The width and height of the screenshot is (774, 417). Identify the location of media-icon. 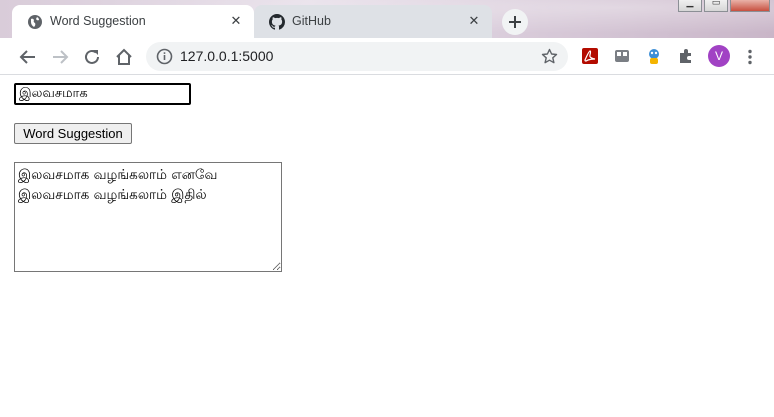
(622, 56).